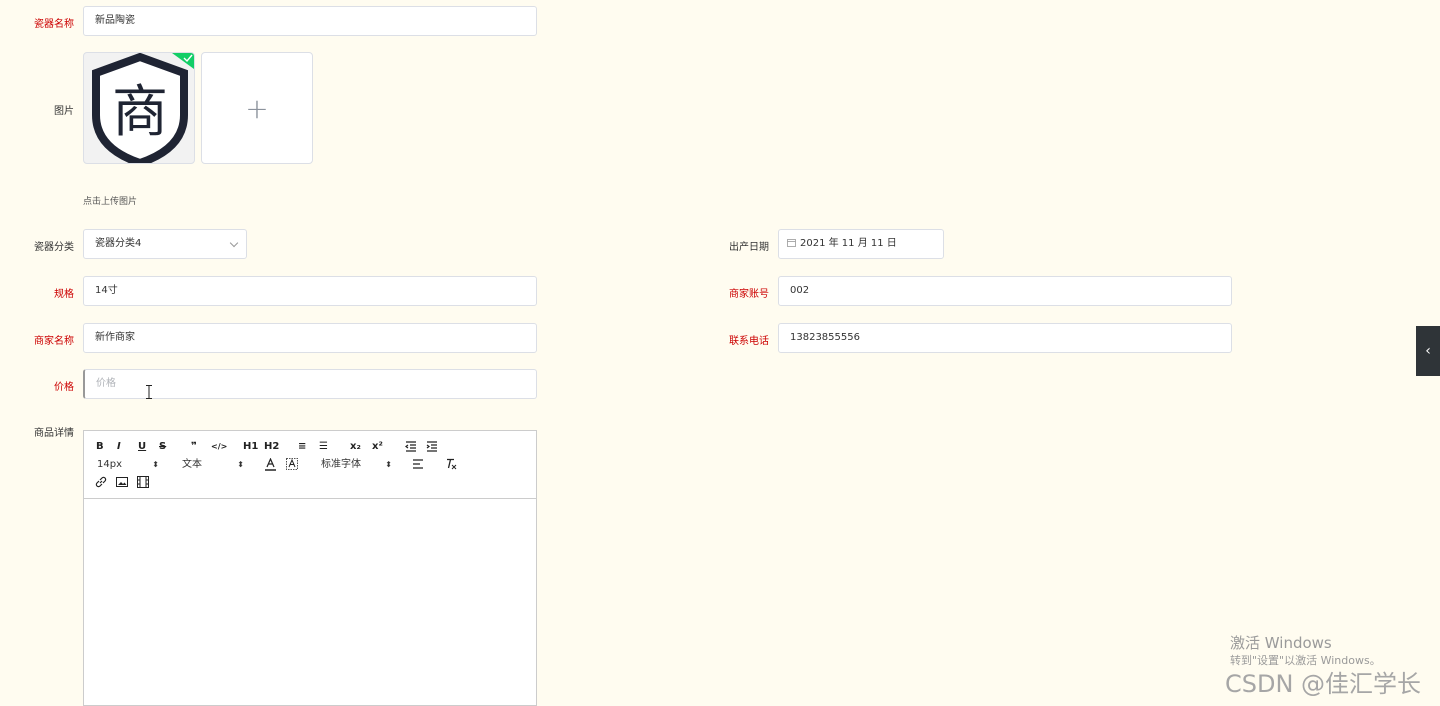 The height and width of the screenshot is (706, 1440). What do you see at coordinates (302, 447) in the screenshot?
I see `ordered-list-button: ≡` at bounding box center [302, 447].